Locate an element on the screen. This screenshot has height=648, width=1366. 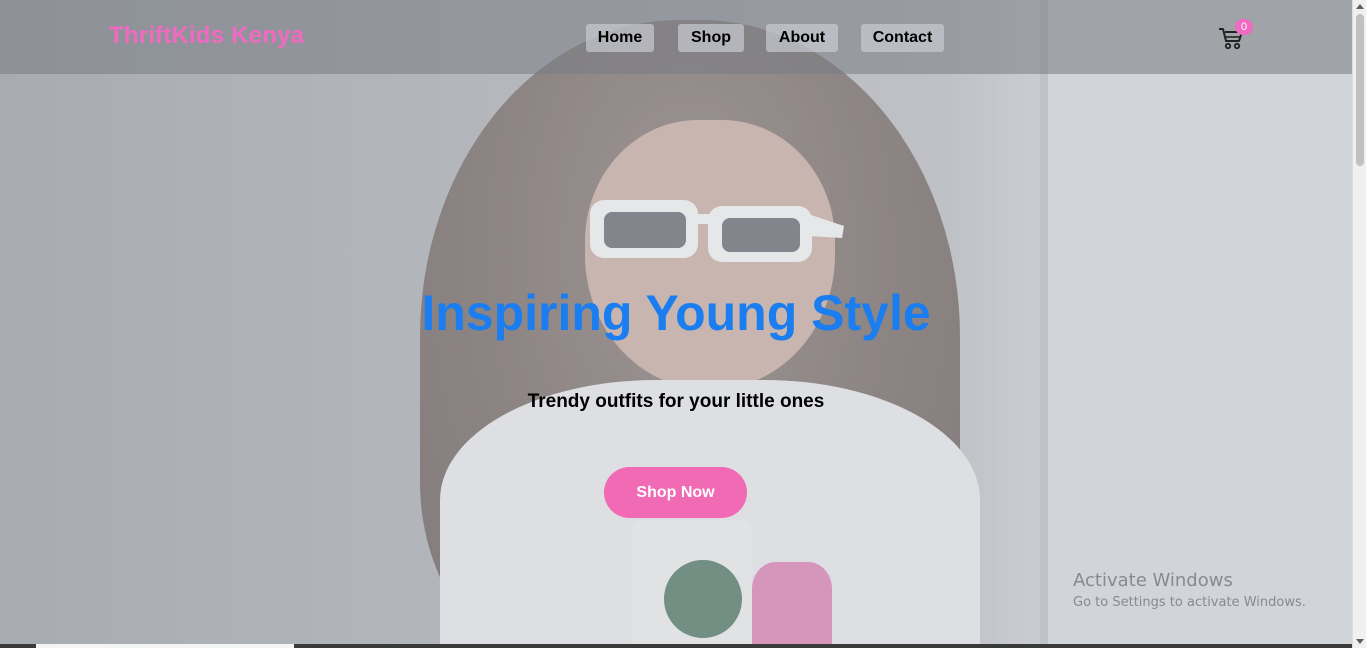
nav-home: Home is located at coordinates (620, 38).